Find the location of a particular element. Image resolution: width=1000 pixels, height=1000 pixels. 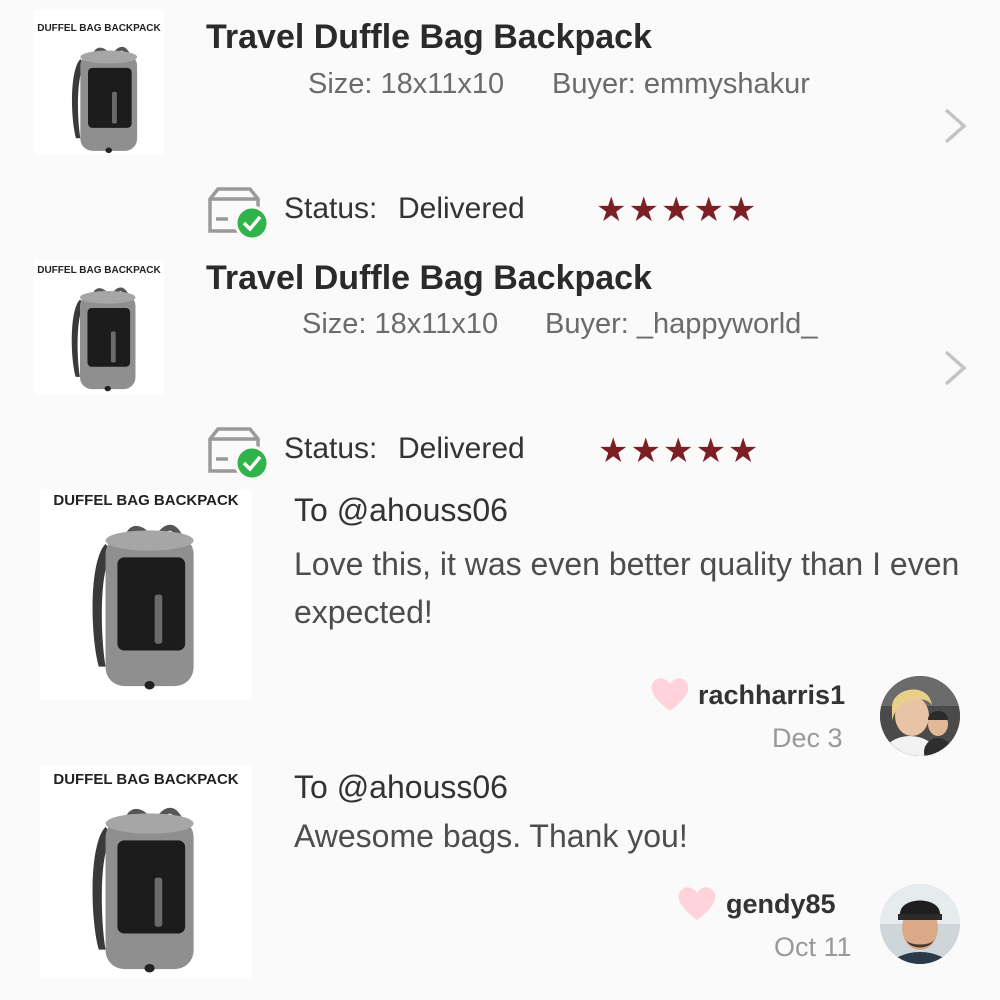

review-message: Awesome bags. Thank you! is located at coordinates (491, 836).